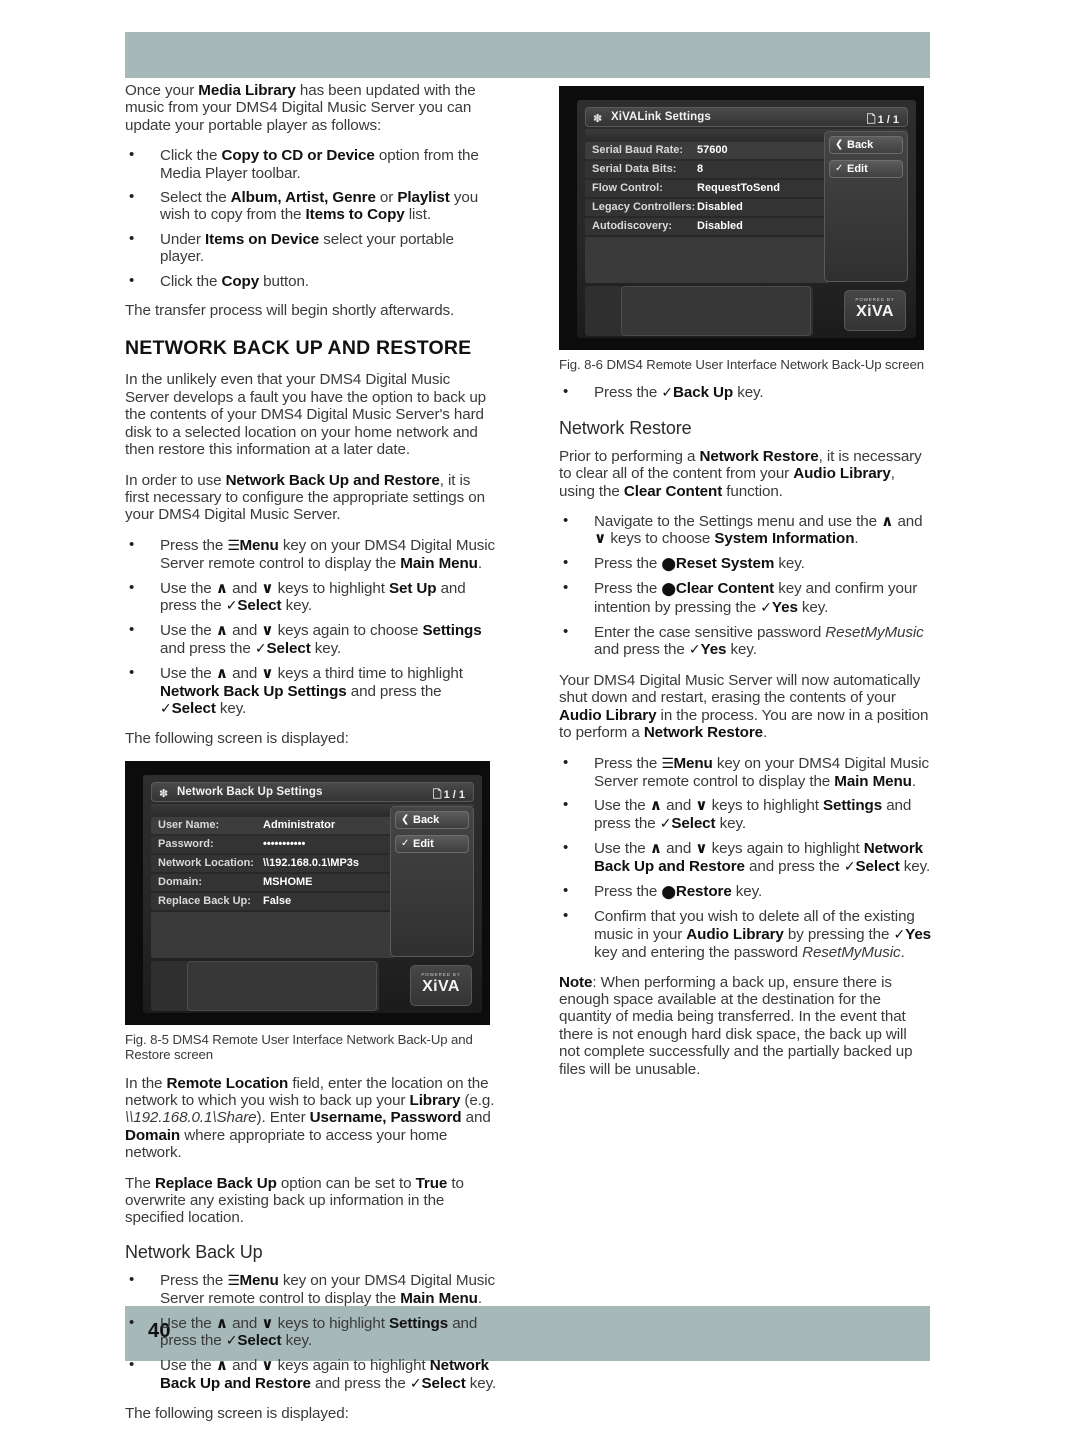 The width and height of the screenshot is (1080, 1436). I want to click on table-row: Serial Baud Rate: 57600, so click(707, 150).